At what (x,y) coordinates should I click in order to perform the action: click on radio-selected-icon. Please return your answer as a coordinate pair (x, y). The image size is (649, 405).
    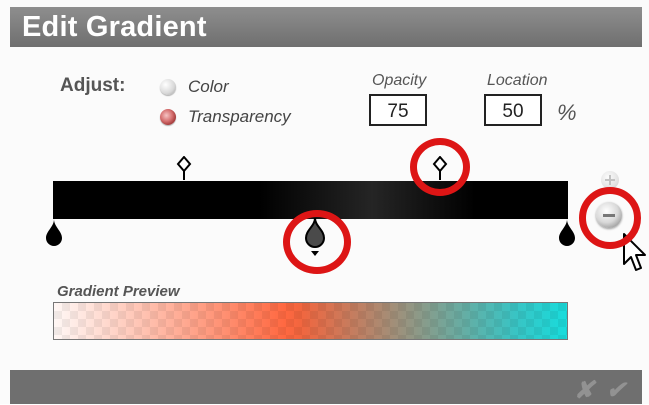
    Looking at the image, I should click on (168, 117).